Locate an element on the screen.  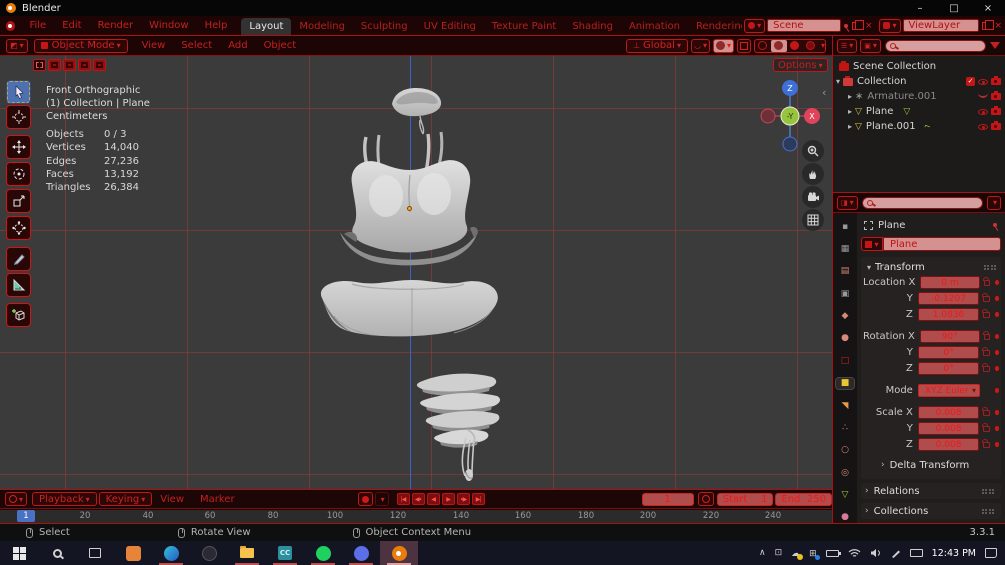
menu-marker: Marker is located at coordinates (217, 499).